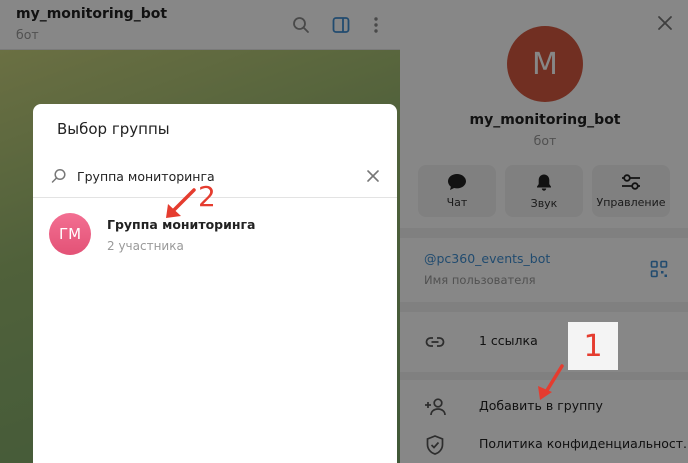  What do you see at coordinates (145, 246) in the screenshot?
I see `group-members: 2 участника` at bounding box center [145, 246].